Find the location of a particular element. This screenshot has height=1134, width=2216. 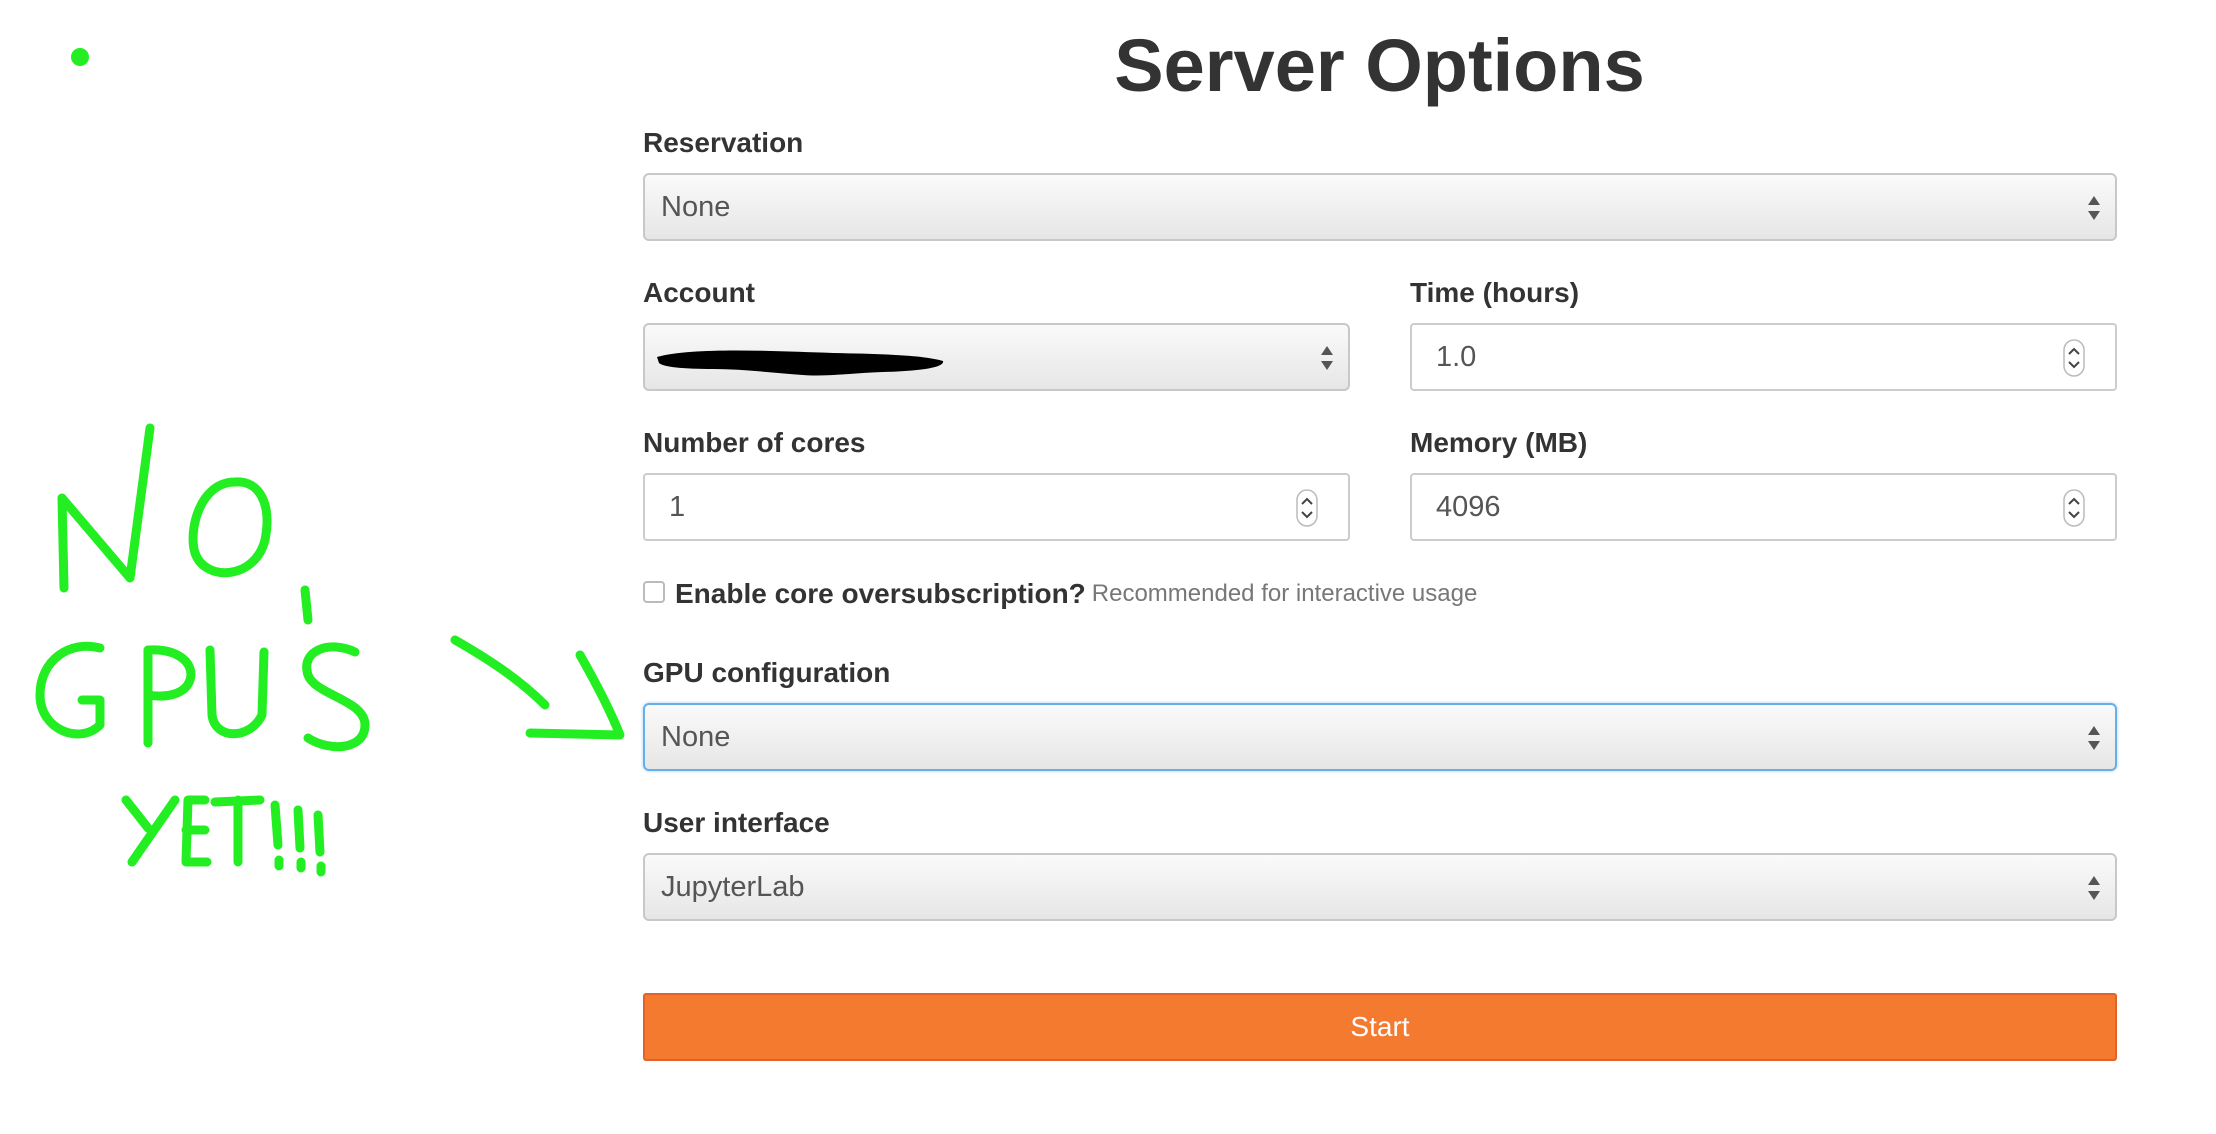

reservation-label: Reservation is located at coordinates (723, 142).